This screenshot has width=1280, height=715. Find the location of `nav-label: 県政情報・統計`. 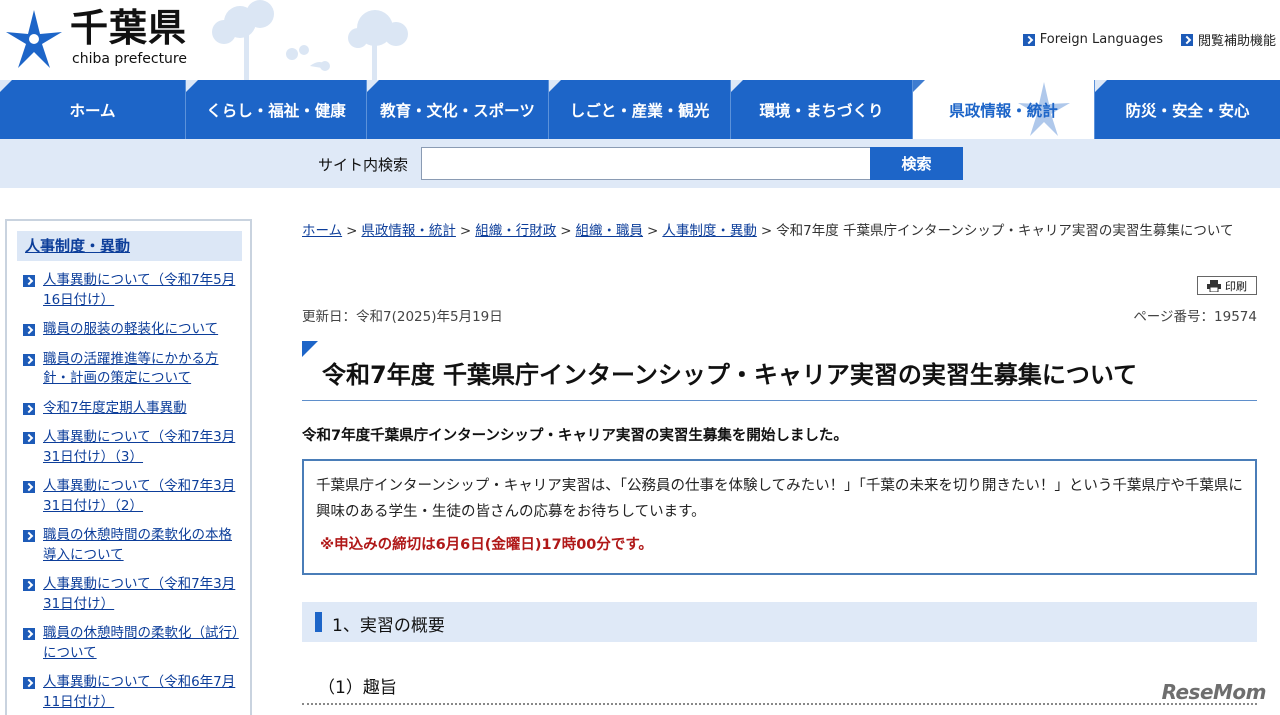

nav-label: 県政情報・統計 is located at coordinates (1003, 110).